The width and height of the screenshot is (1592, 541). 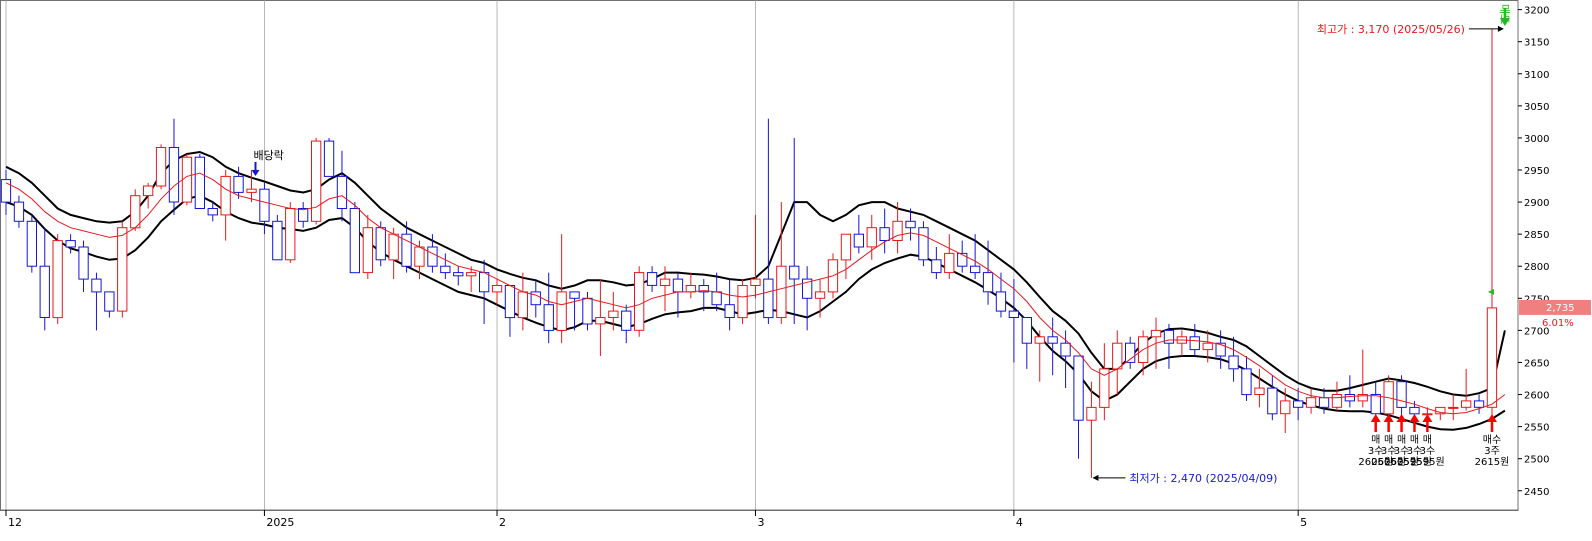 What do you see at coordinates (1427, 462) in the screenshot?
I see `buy-signal-text-2: 2595원` at bounding box center [1427, 462].